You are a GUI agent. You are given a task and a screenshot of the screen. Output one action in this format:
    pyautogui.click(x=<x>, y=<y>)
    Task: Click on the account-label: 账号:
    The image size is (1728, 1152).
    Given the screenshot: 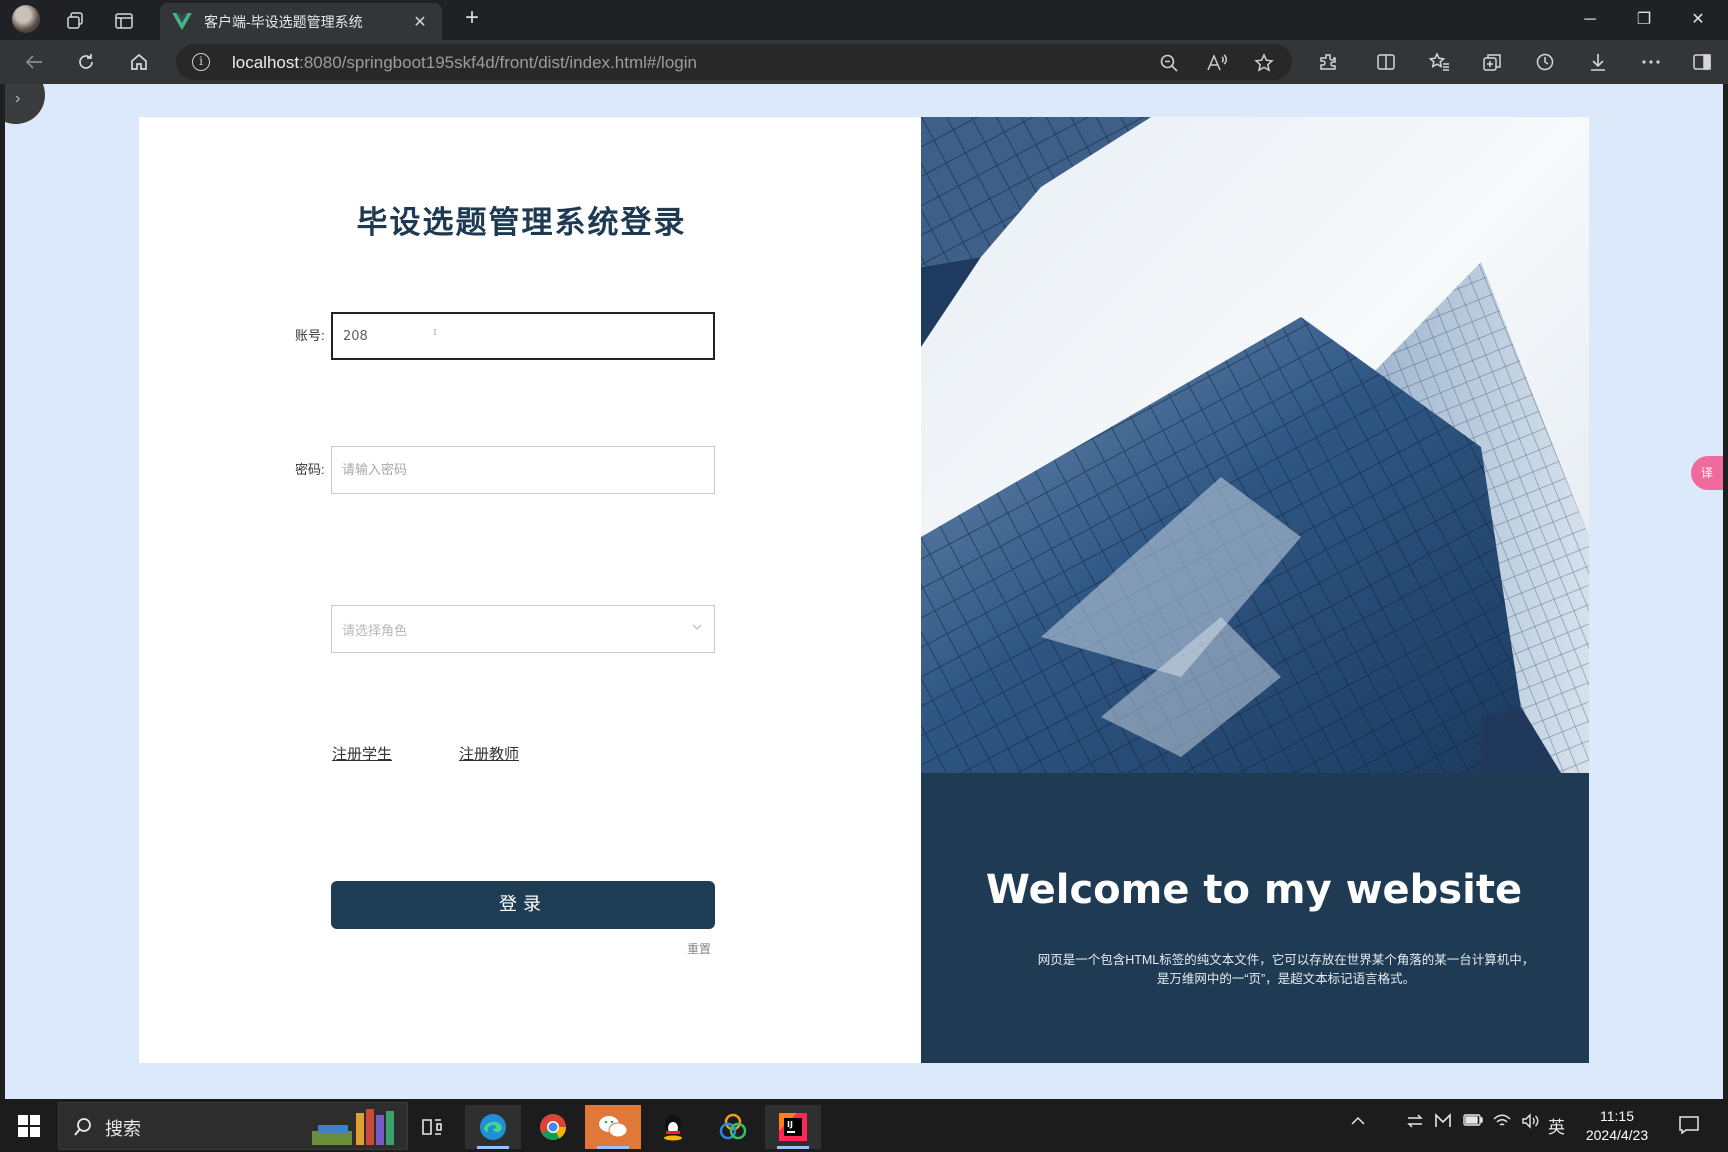 What is the action you would take?
    pyautogui.click(x=310, y=335)
    